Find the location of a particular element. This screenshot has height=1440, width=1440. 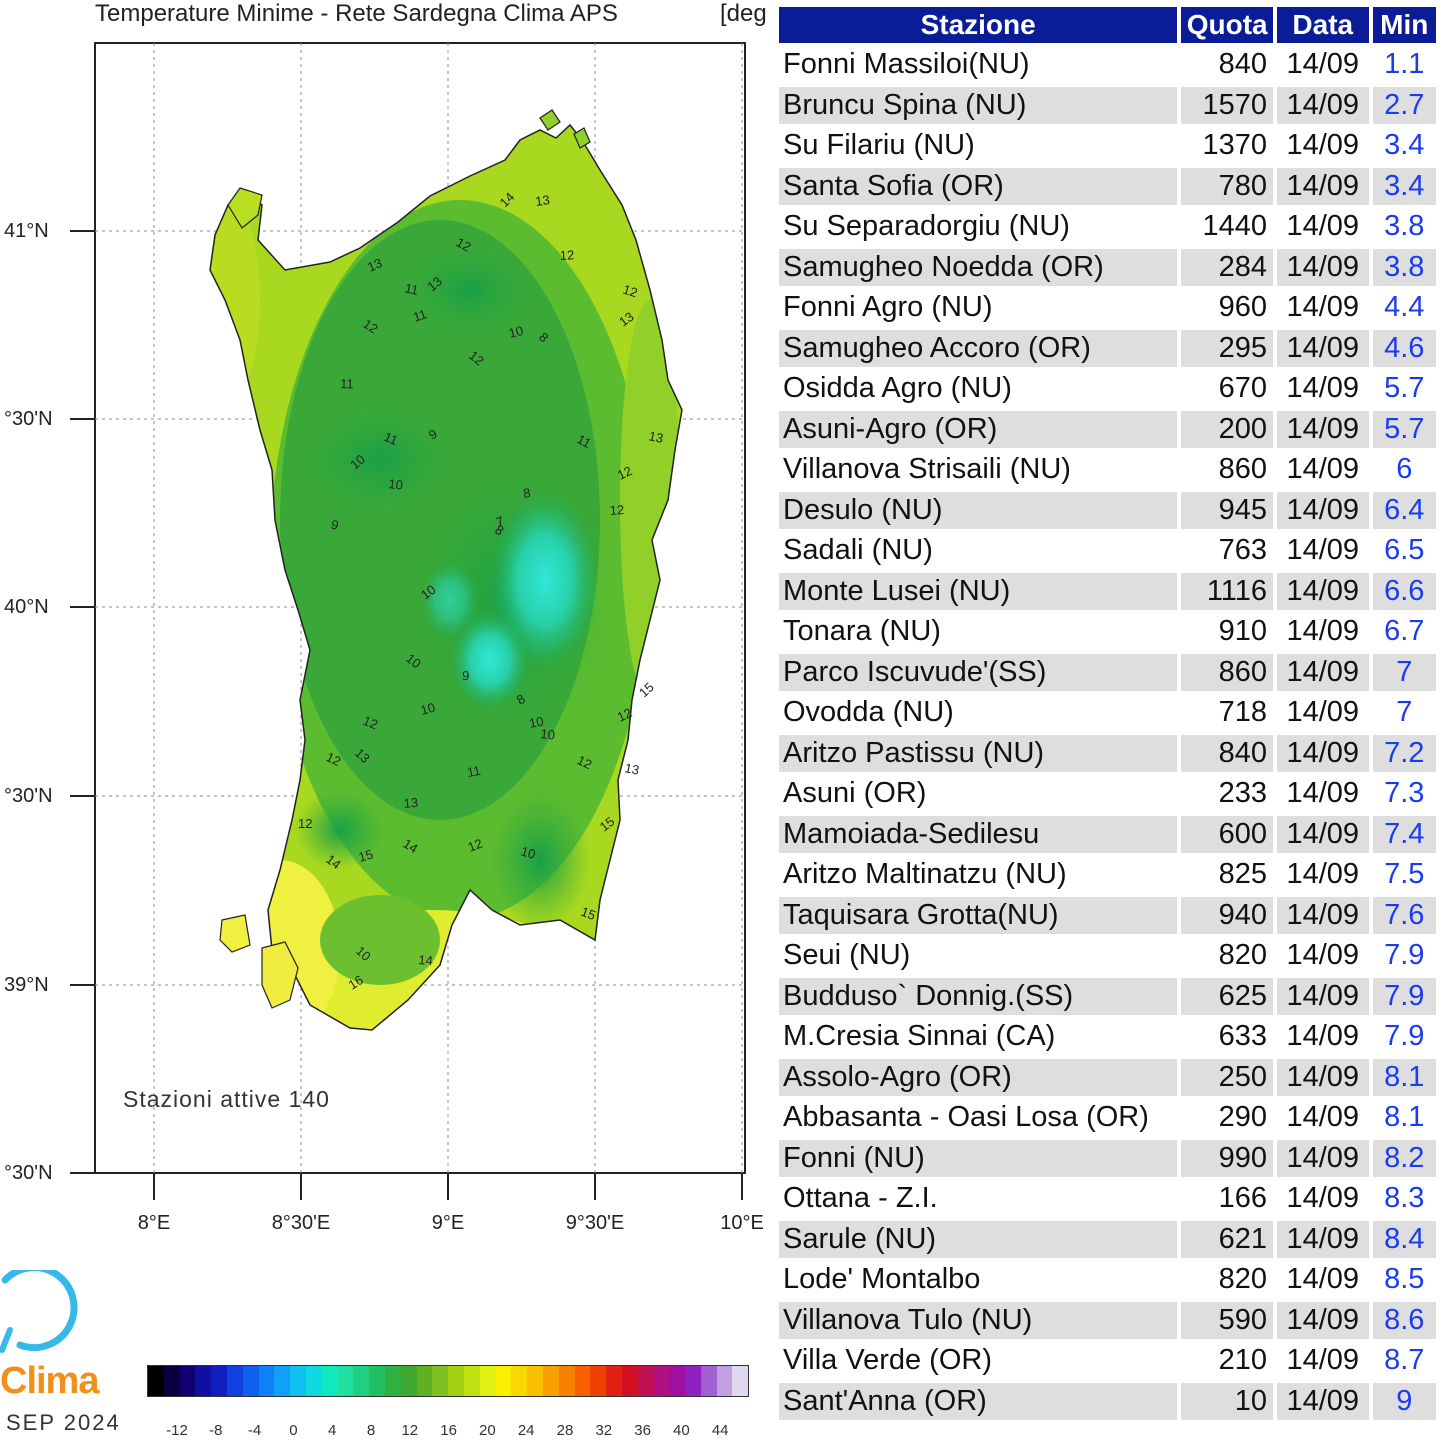

min-temp-cell: 7 is located at coordinates (1404, 713).